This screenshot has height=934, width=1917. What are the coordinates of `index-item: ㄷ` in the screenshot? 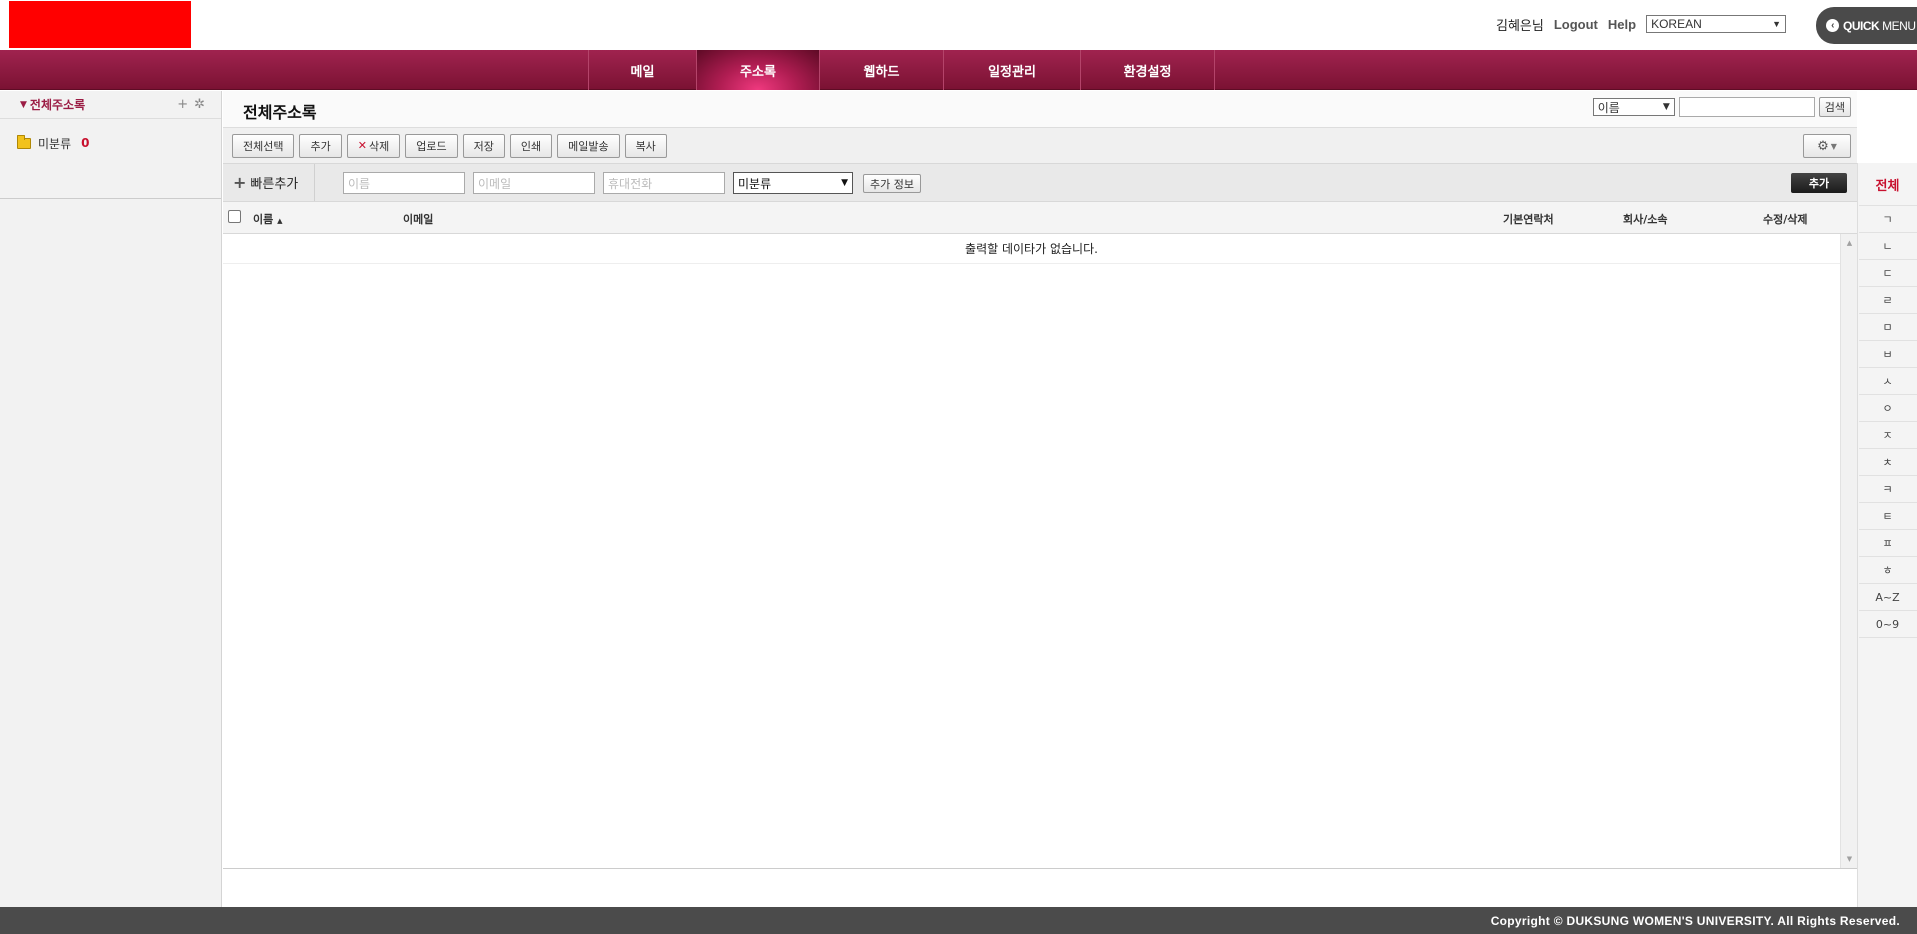 It's located at (1887, 273).